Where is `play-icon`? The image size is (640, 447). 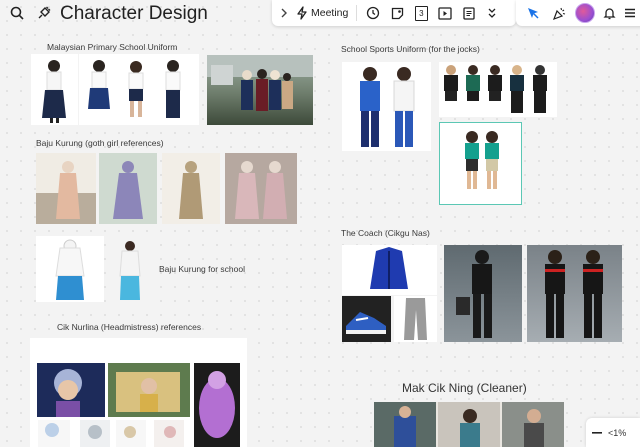 play-icon is located at coordinates (445, 13).